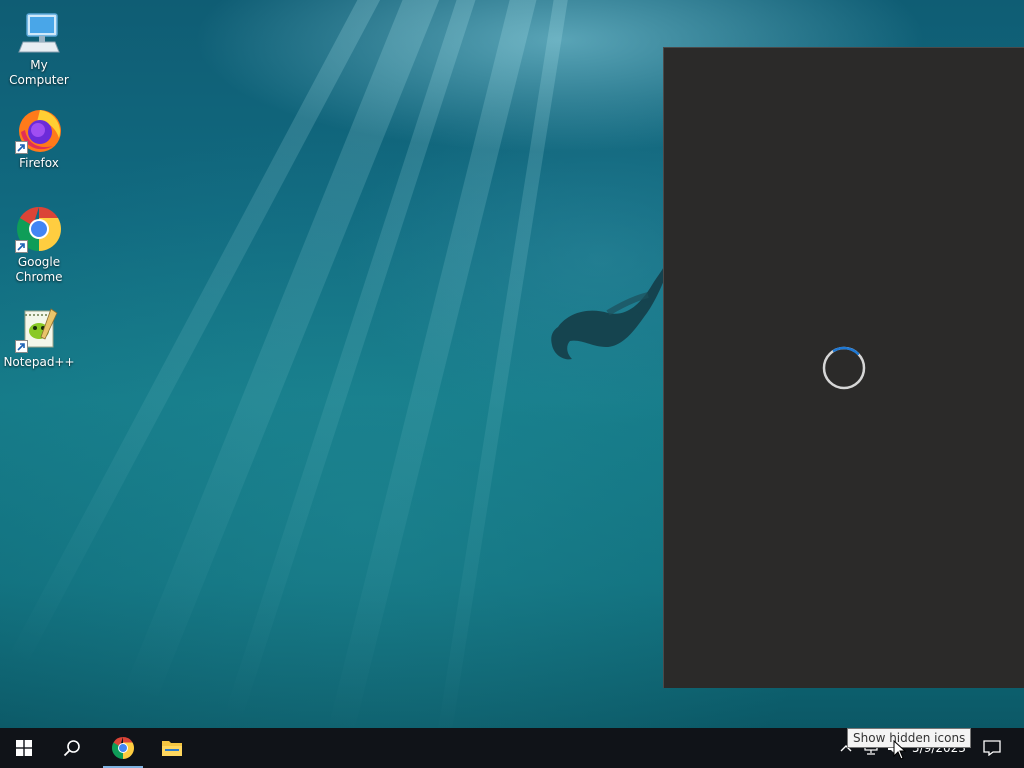 Image resolution: width=1024 pixels, height=768 pixels. I want to click on folder-icon, so click(172, 748).